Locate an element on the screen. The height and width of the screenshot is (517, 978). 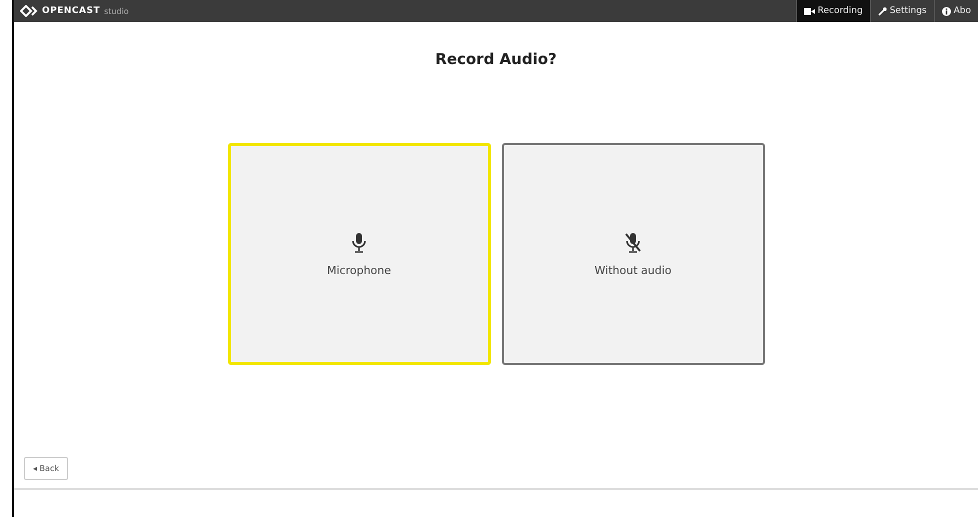
nav-tab-label: Recording is located at coordinates (840, 11).